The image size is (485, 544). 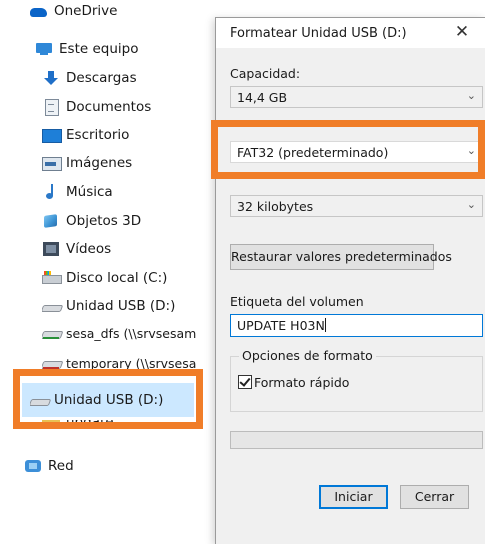 What do you see at coordinates (297, 301) in the screenshot?
I see `volume-label-label: Etiqueta del volumen` at bounding box center [297, 301].